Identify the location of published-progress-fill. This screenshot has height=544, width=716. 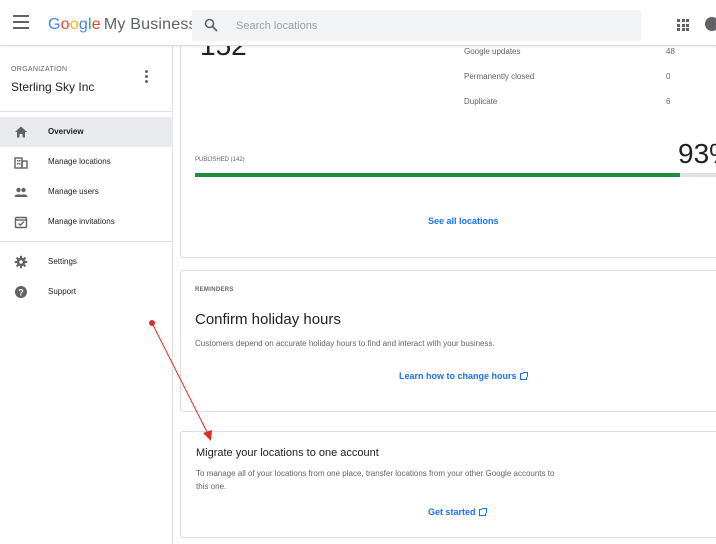
(437, 175).